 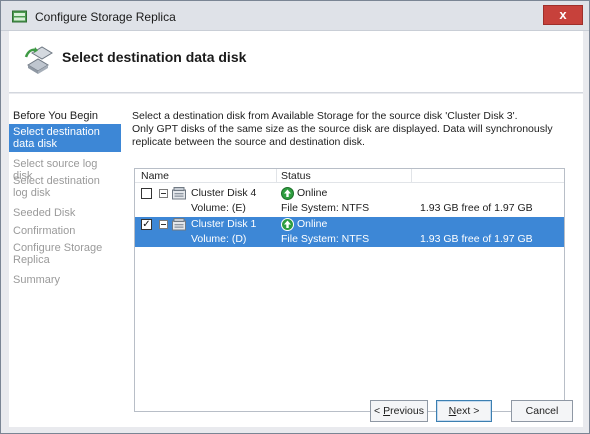 What do you see at coordinates (468, 411) in the screenshot?
I see `next-button-rest: ext >` at bounding box center [468, 411].